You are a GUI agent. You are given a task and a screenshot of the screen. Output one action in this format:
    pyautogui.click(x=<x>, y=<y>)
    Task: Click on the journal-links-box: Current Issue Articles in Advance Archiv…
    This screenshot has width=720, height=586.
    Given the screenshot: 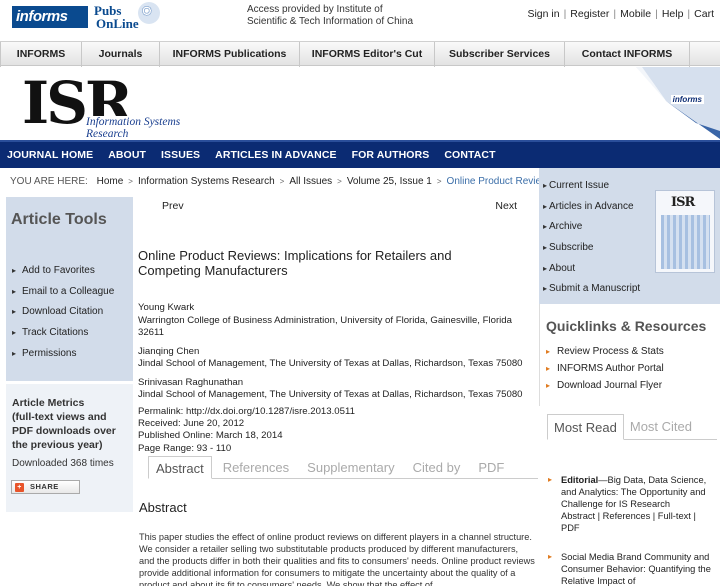 What is the action you would take?
    pyautogui.click(x=629, y=236)
    